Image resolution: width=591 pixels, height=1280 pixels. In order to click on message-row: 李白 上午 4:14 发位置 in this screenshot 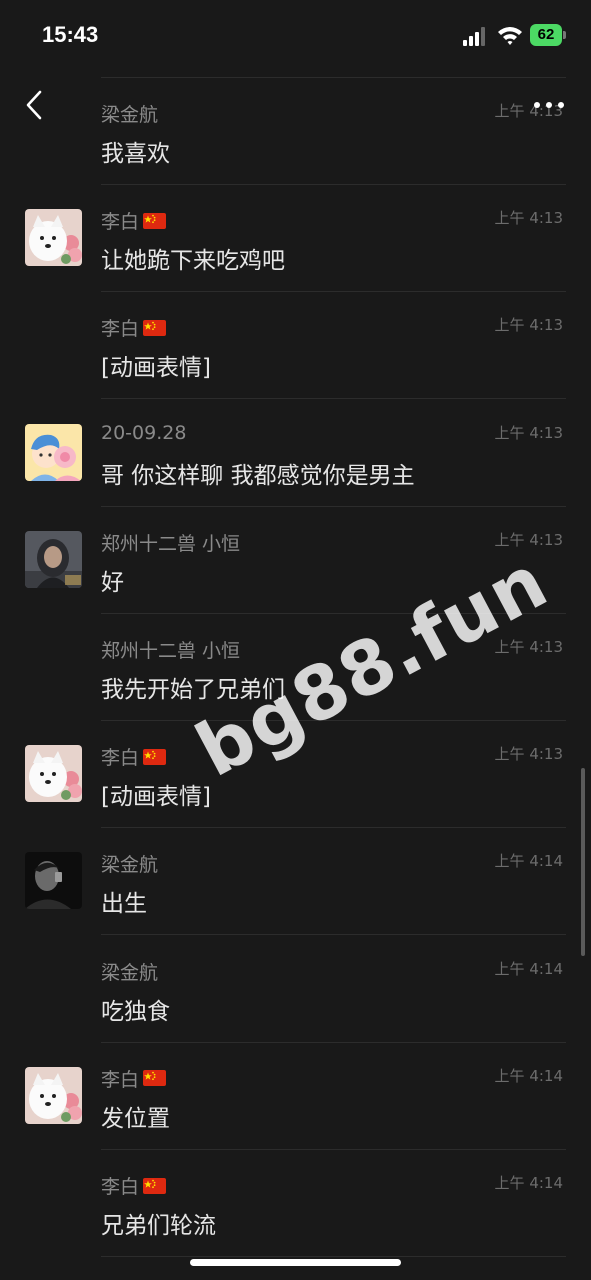, I will do `click(295, 1096)`.